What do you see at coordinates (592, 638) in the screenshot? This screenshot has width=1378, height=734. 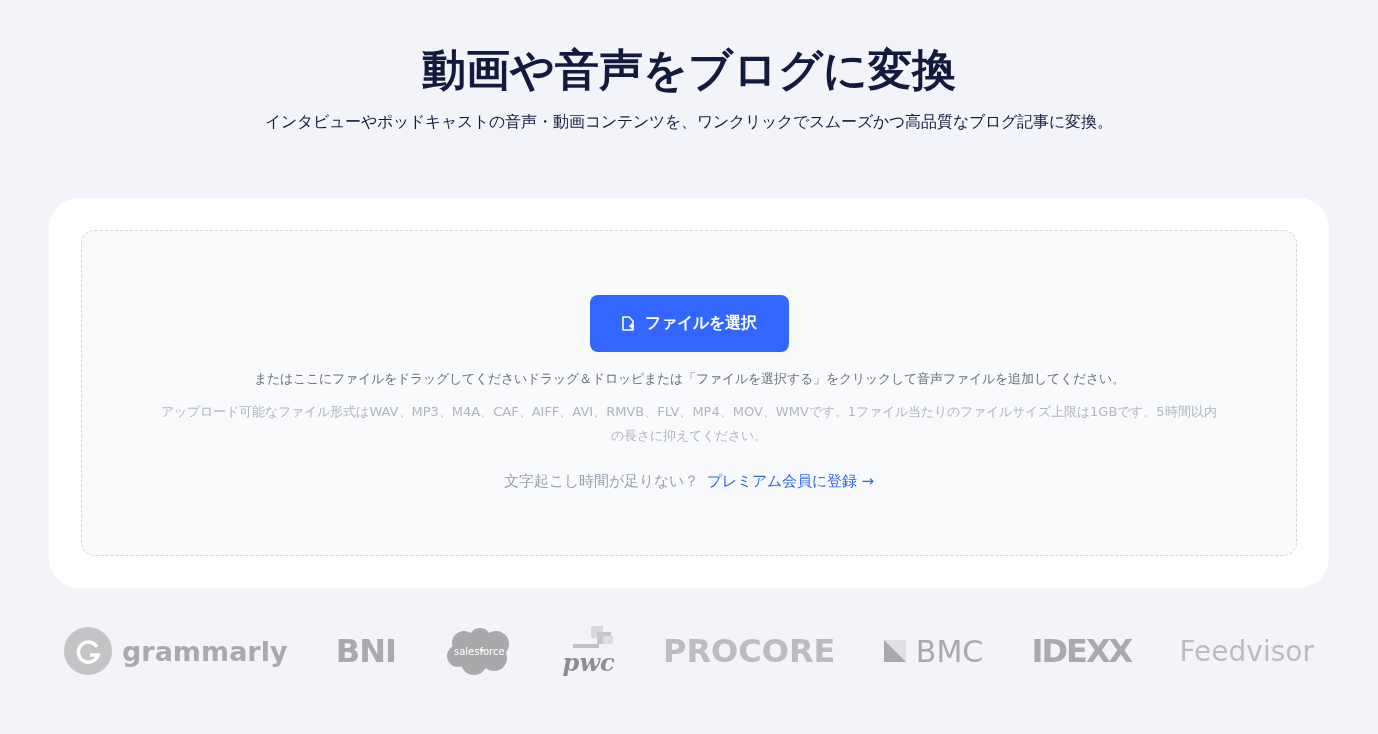 I see `squares-logo-icon` at bounding box center [592, 638].